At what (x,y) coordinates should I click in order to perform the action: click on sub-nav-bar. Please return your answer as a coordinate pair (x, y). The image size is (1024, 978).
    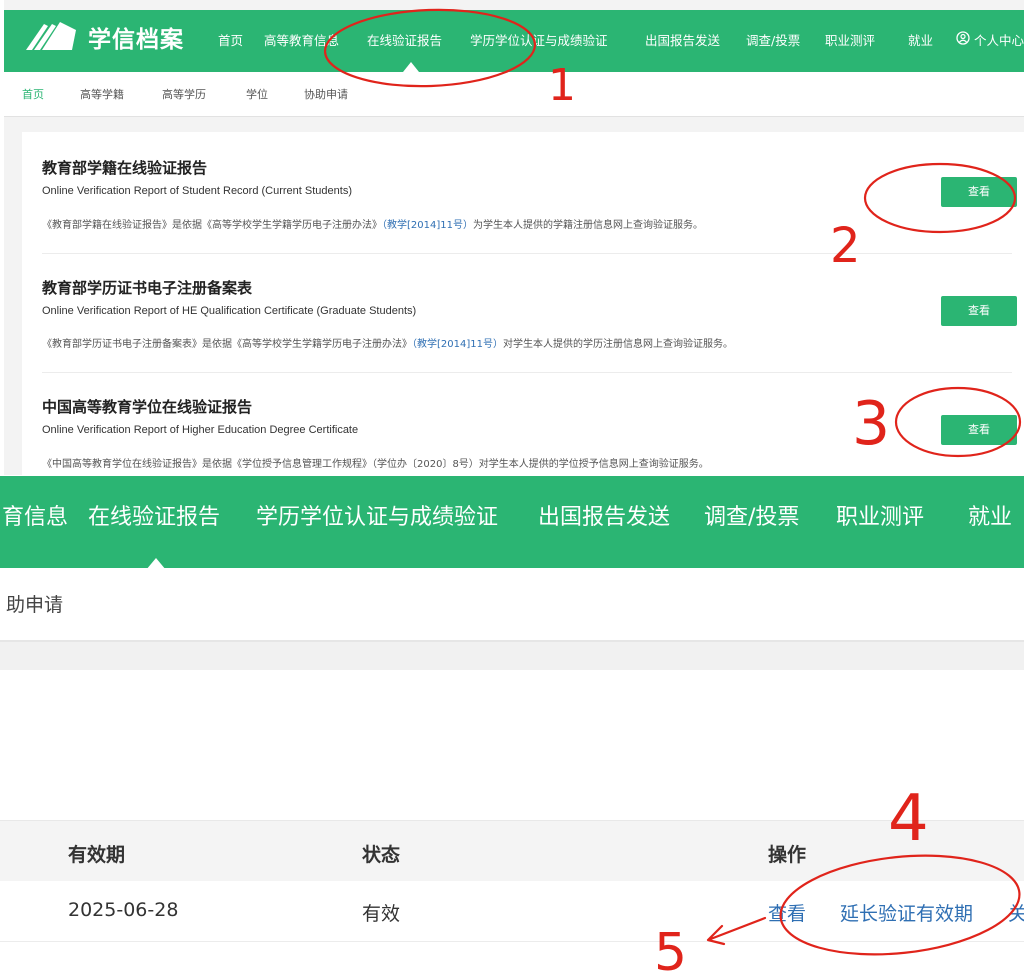
    Looking at the image, I should click on (514, 94).